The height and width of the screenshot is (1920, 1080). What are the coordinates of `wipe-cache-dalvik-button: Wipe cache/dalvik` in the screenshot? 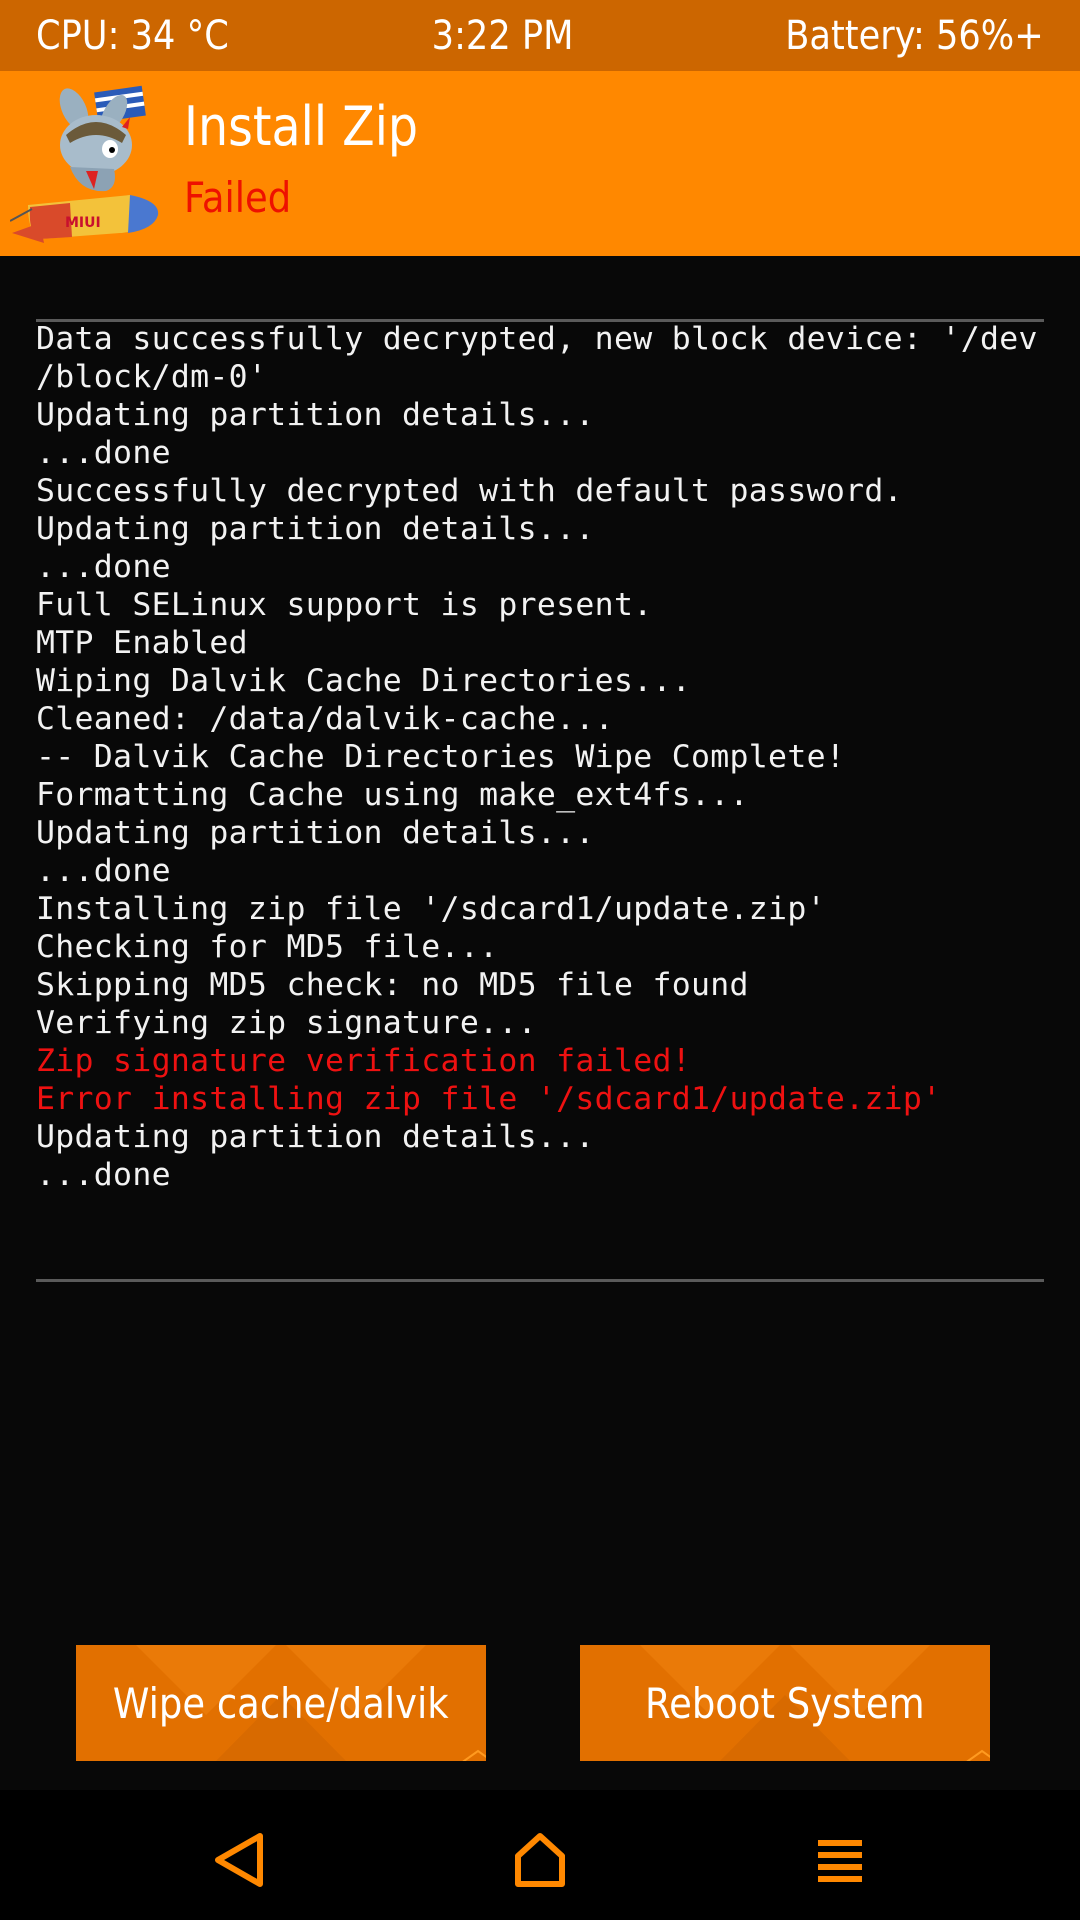 It's located at (281, 1703).